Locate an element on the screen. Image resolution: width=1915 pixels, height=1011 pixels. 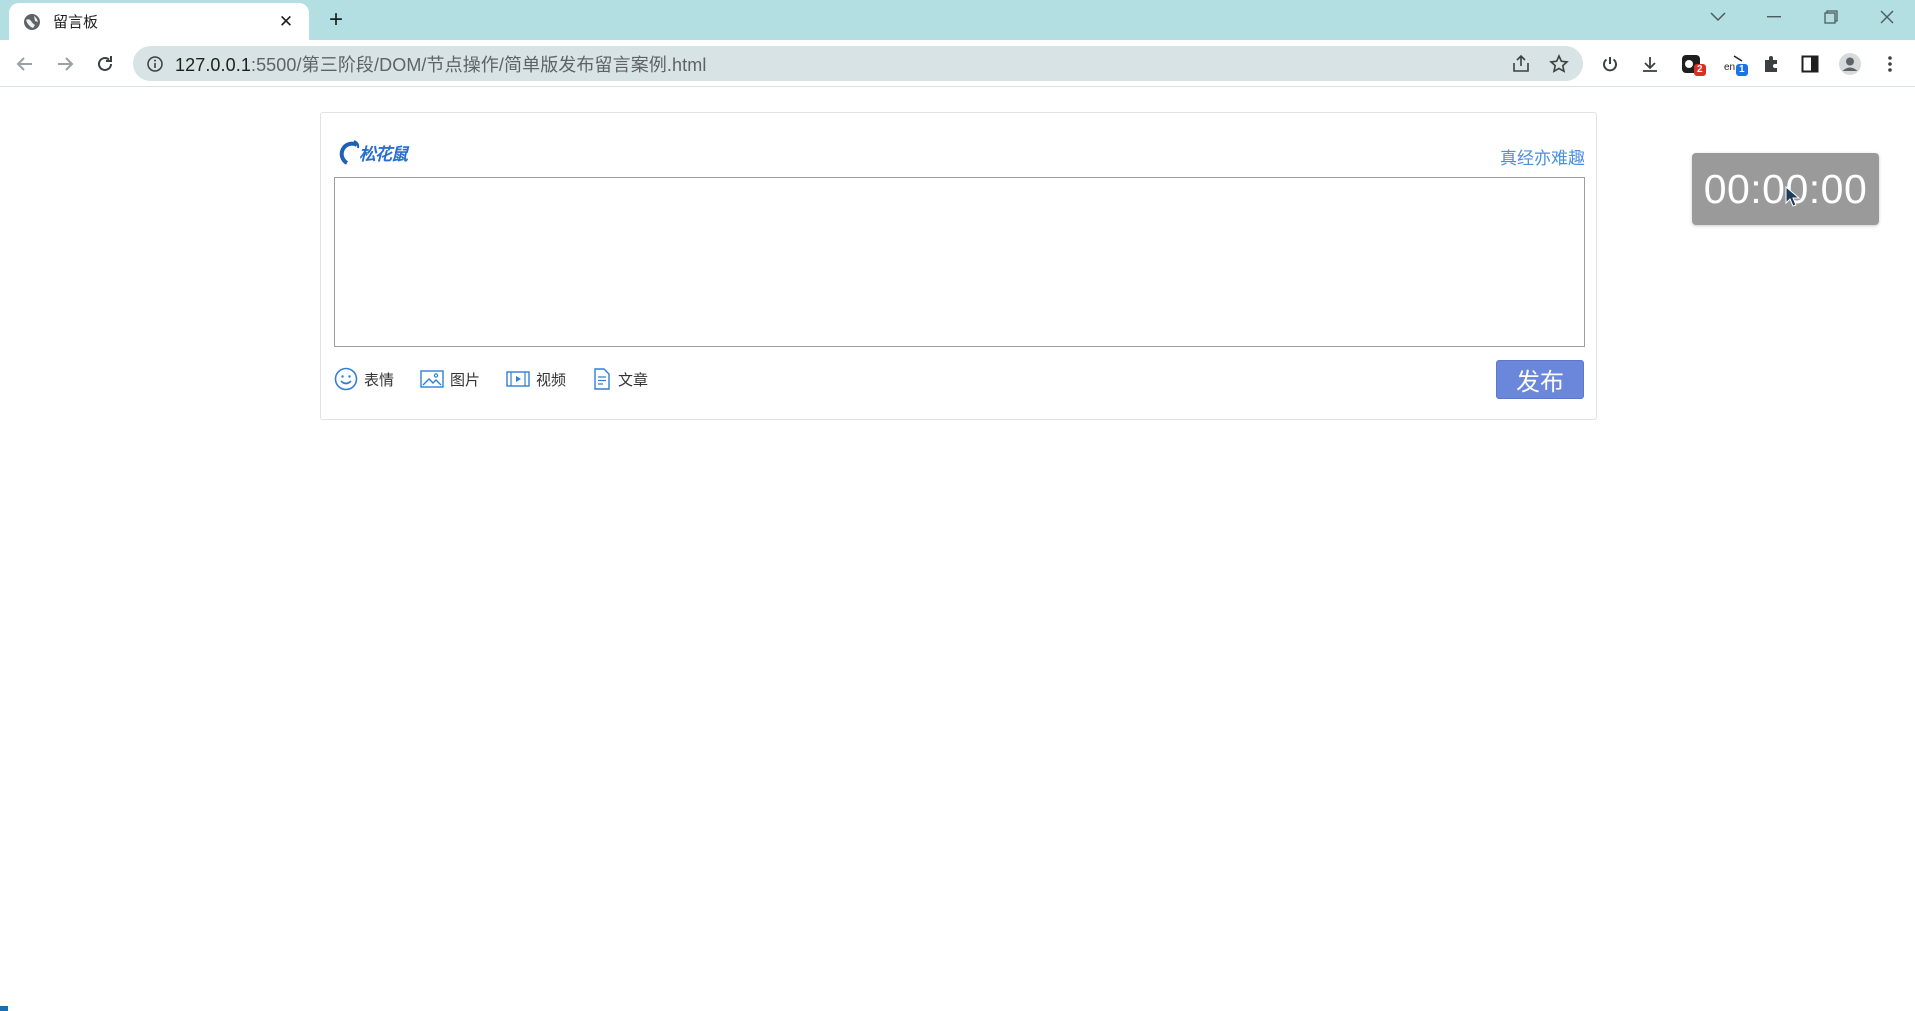
tool-article: 文章 is located at coordinates (620, 379).